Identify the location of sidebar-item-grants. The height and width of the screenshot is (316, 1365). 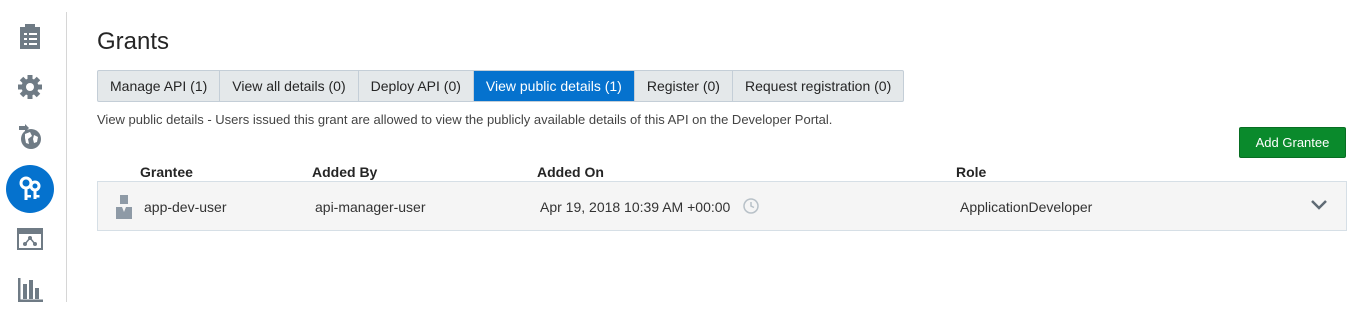
(30, 189).